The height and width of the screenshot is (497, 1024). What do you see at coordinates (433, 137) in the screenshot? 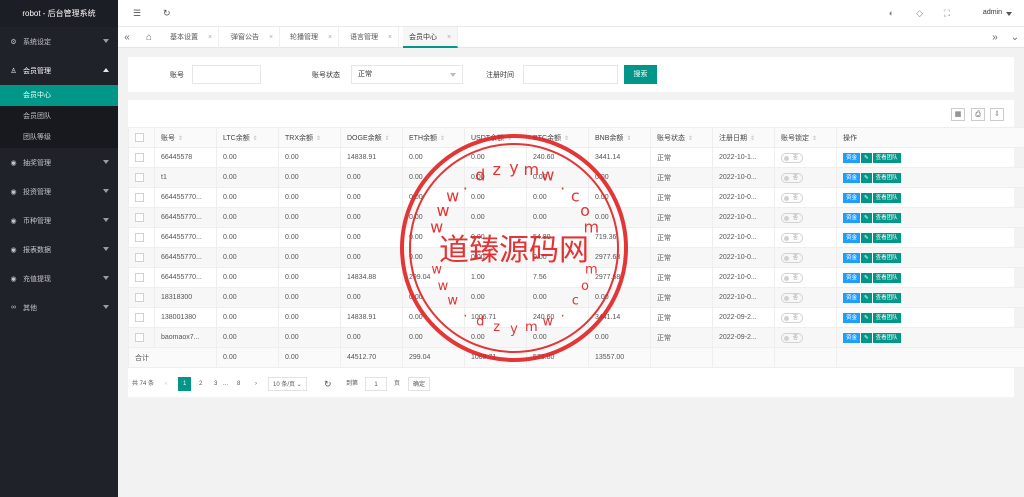
I see `column-header: ETH余额 ⇕` at bounding box center [433, 137].